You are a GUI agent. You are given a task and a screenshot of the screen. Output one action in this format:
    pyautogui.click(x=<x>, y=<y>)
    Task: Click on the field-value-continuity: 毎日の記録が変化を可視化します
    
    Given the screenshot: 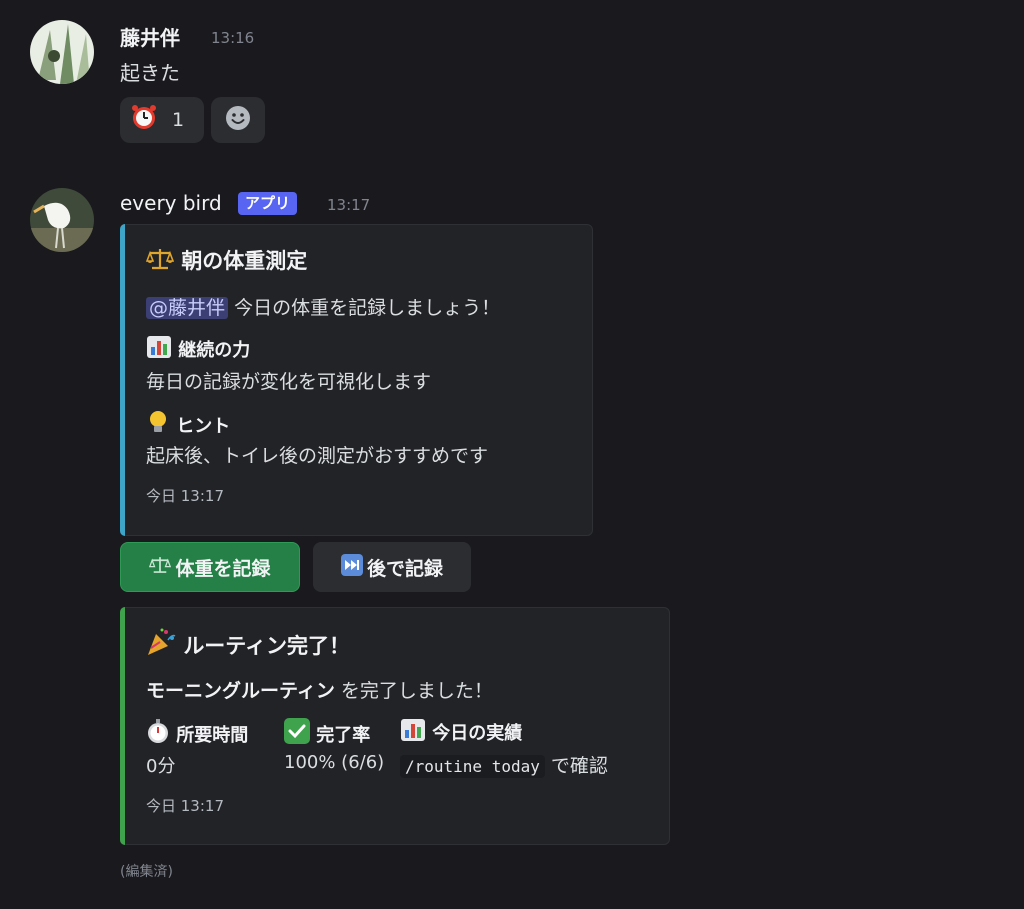 What is the action you would take?
    pyautogui.click(x=289, y=382)
    